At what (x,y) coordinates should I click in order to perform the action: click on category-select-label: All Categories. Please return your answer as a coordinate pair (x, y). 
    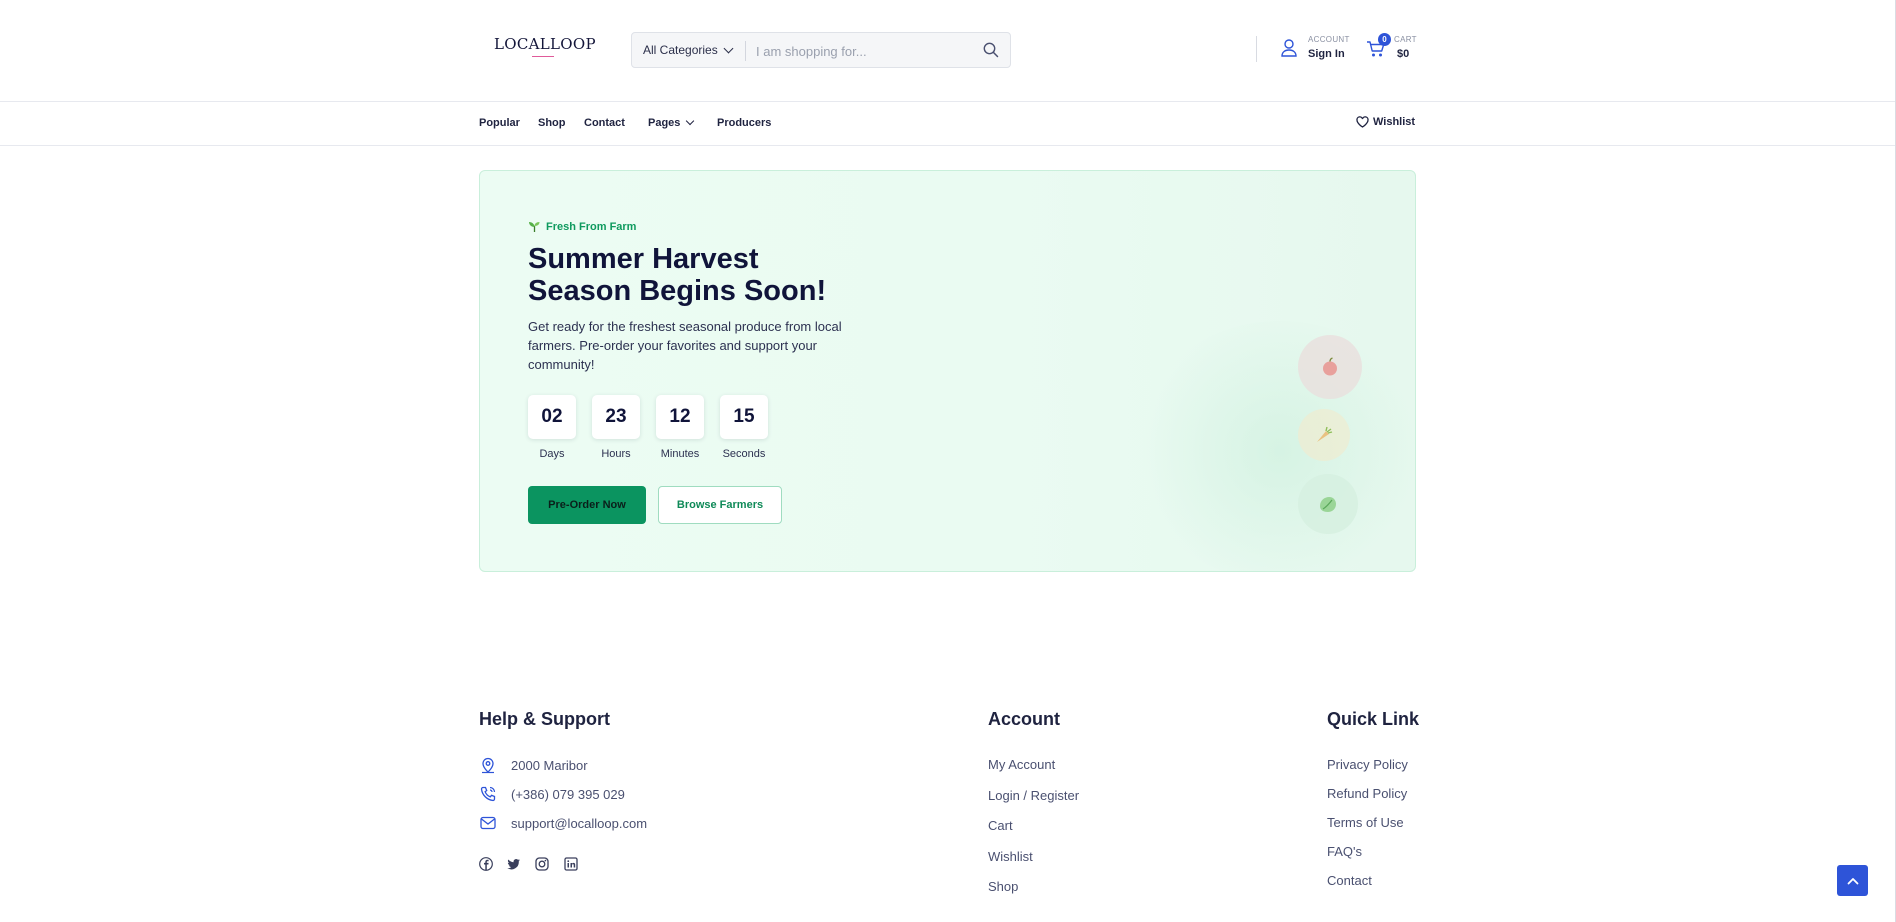
    Looking at the image, I should click on (680, 50).